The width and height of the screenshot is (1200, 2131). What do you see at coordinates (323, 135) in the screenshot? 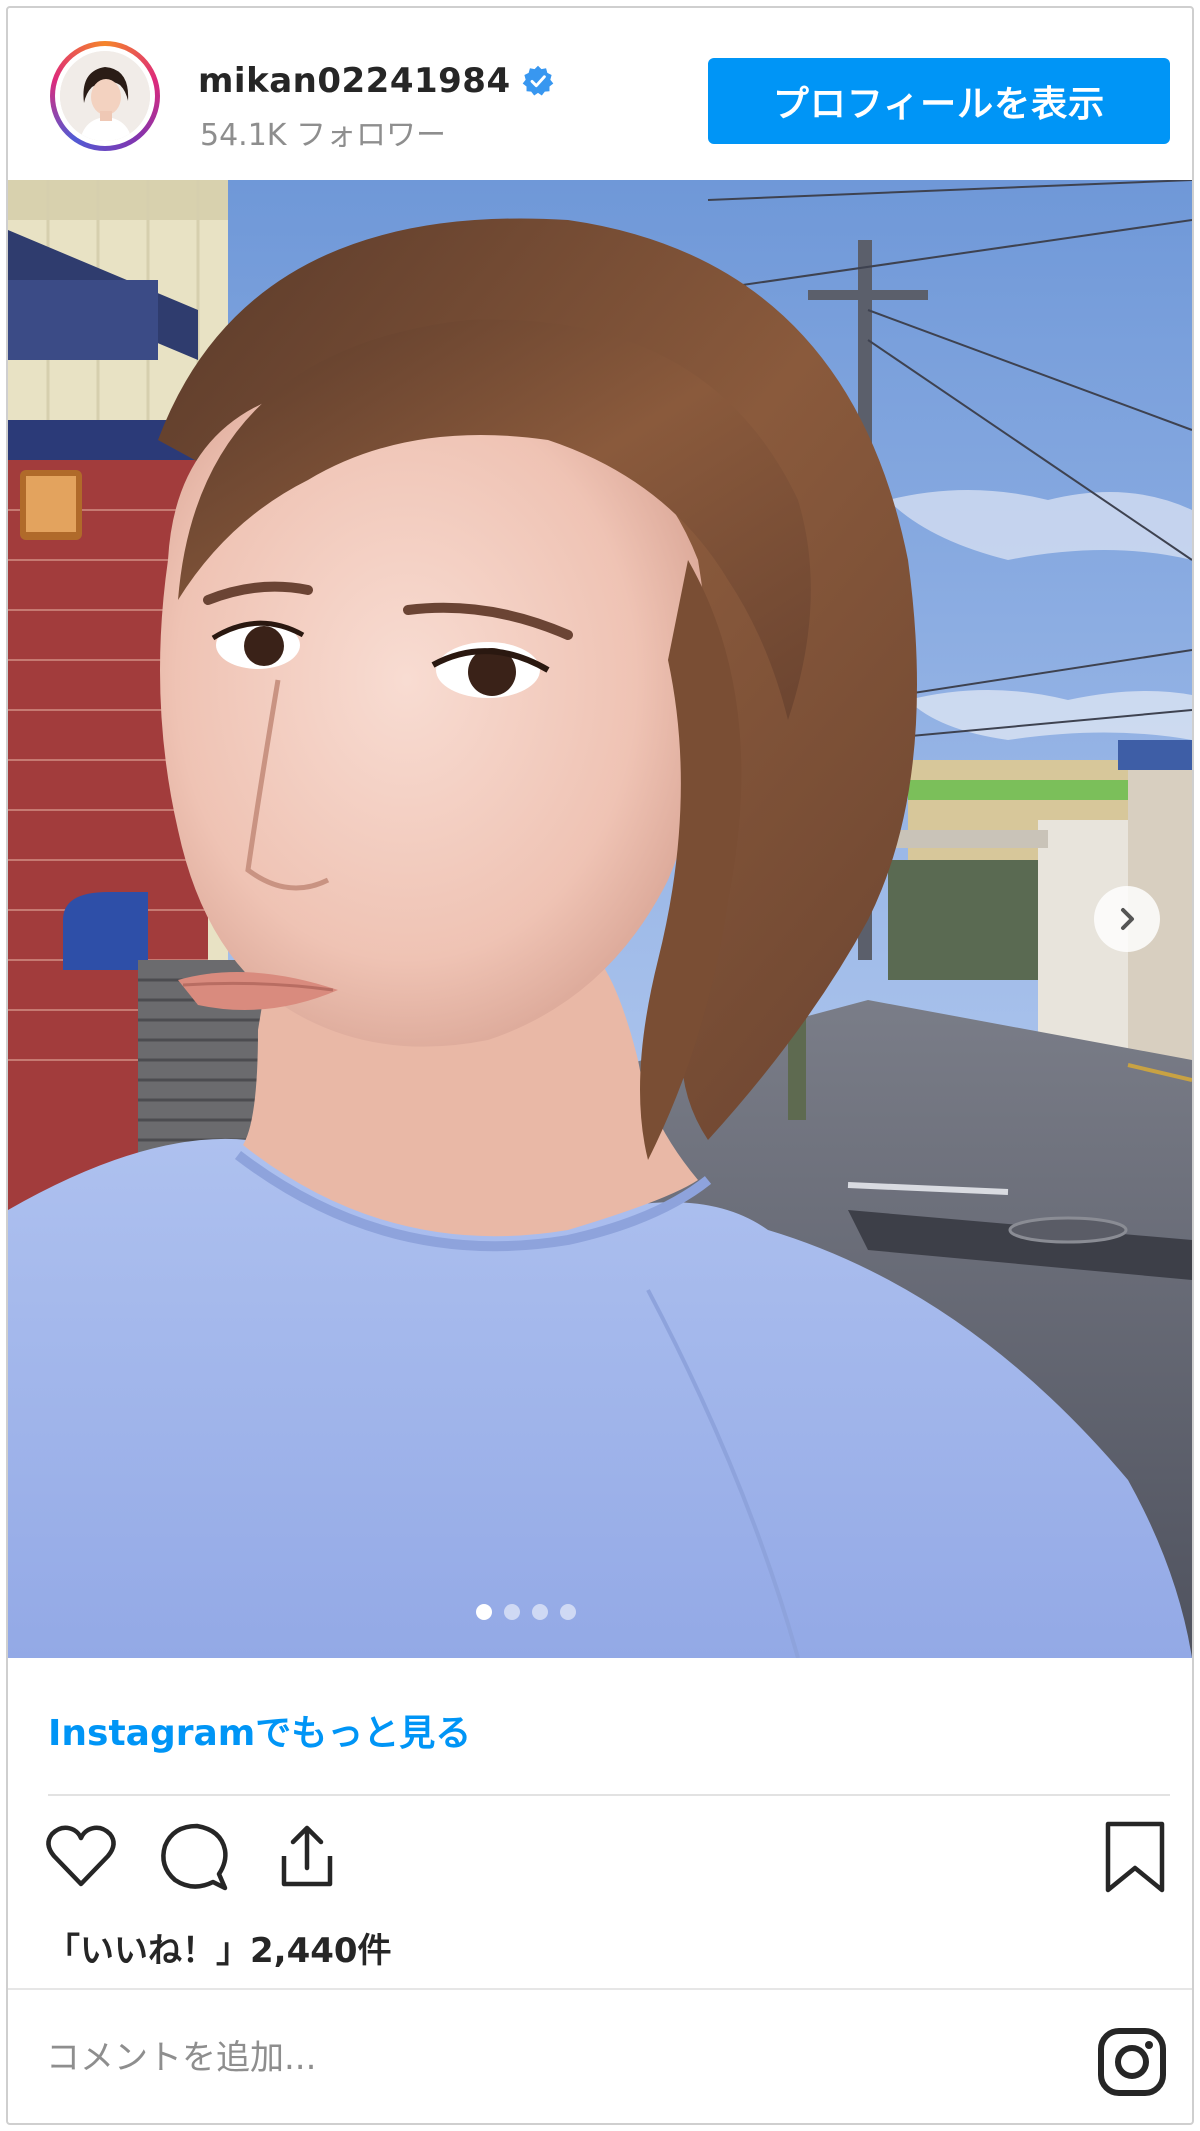
I see `follower-count: 54.1K フォロワー` at bounding box center [323, 135].